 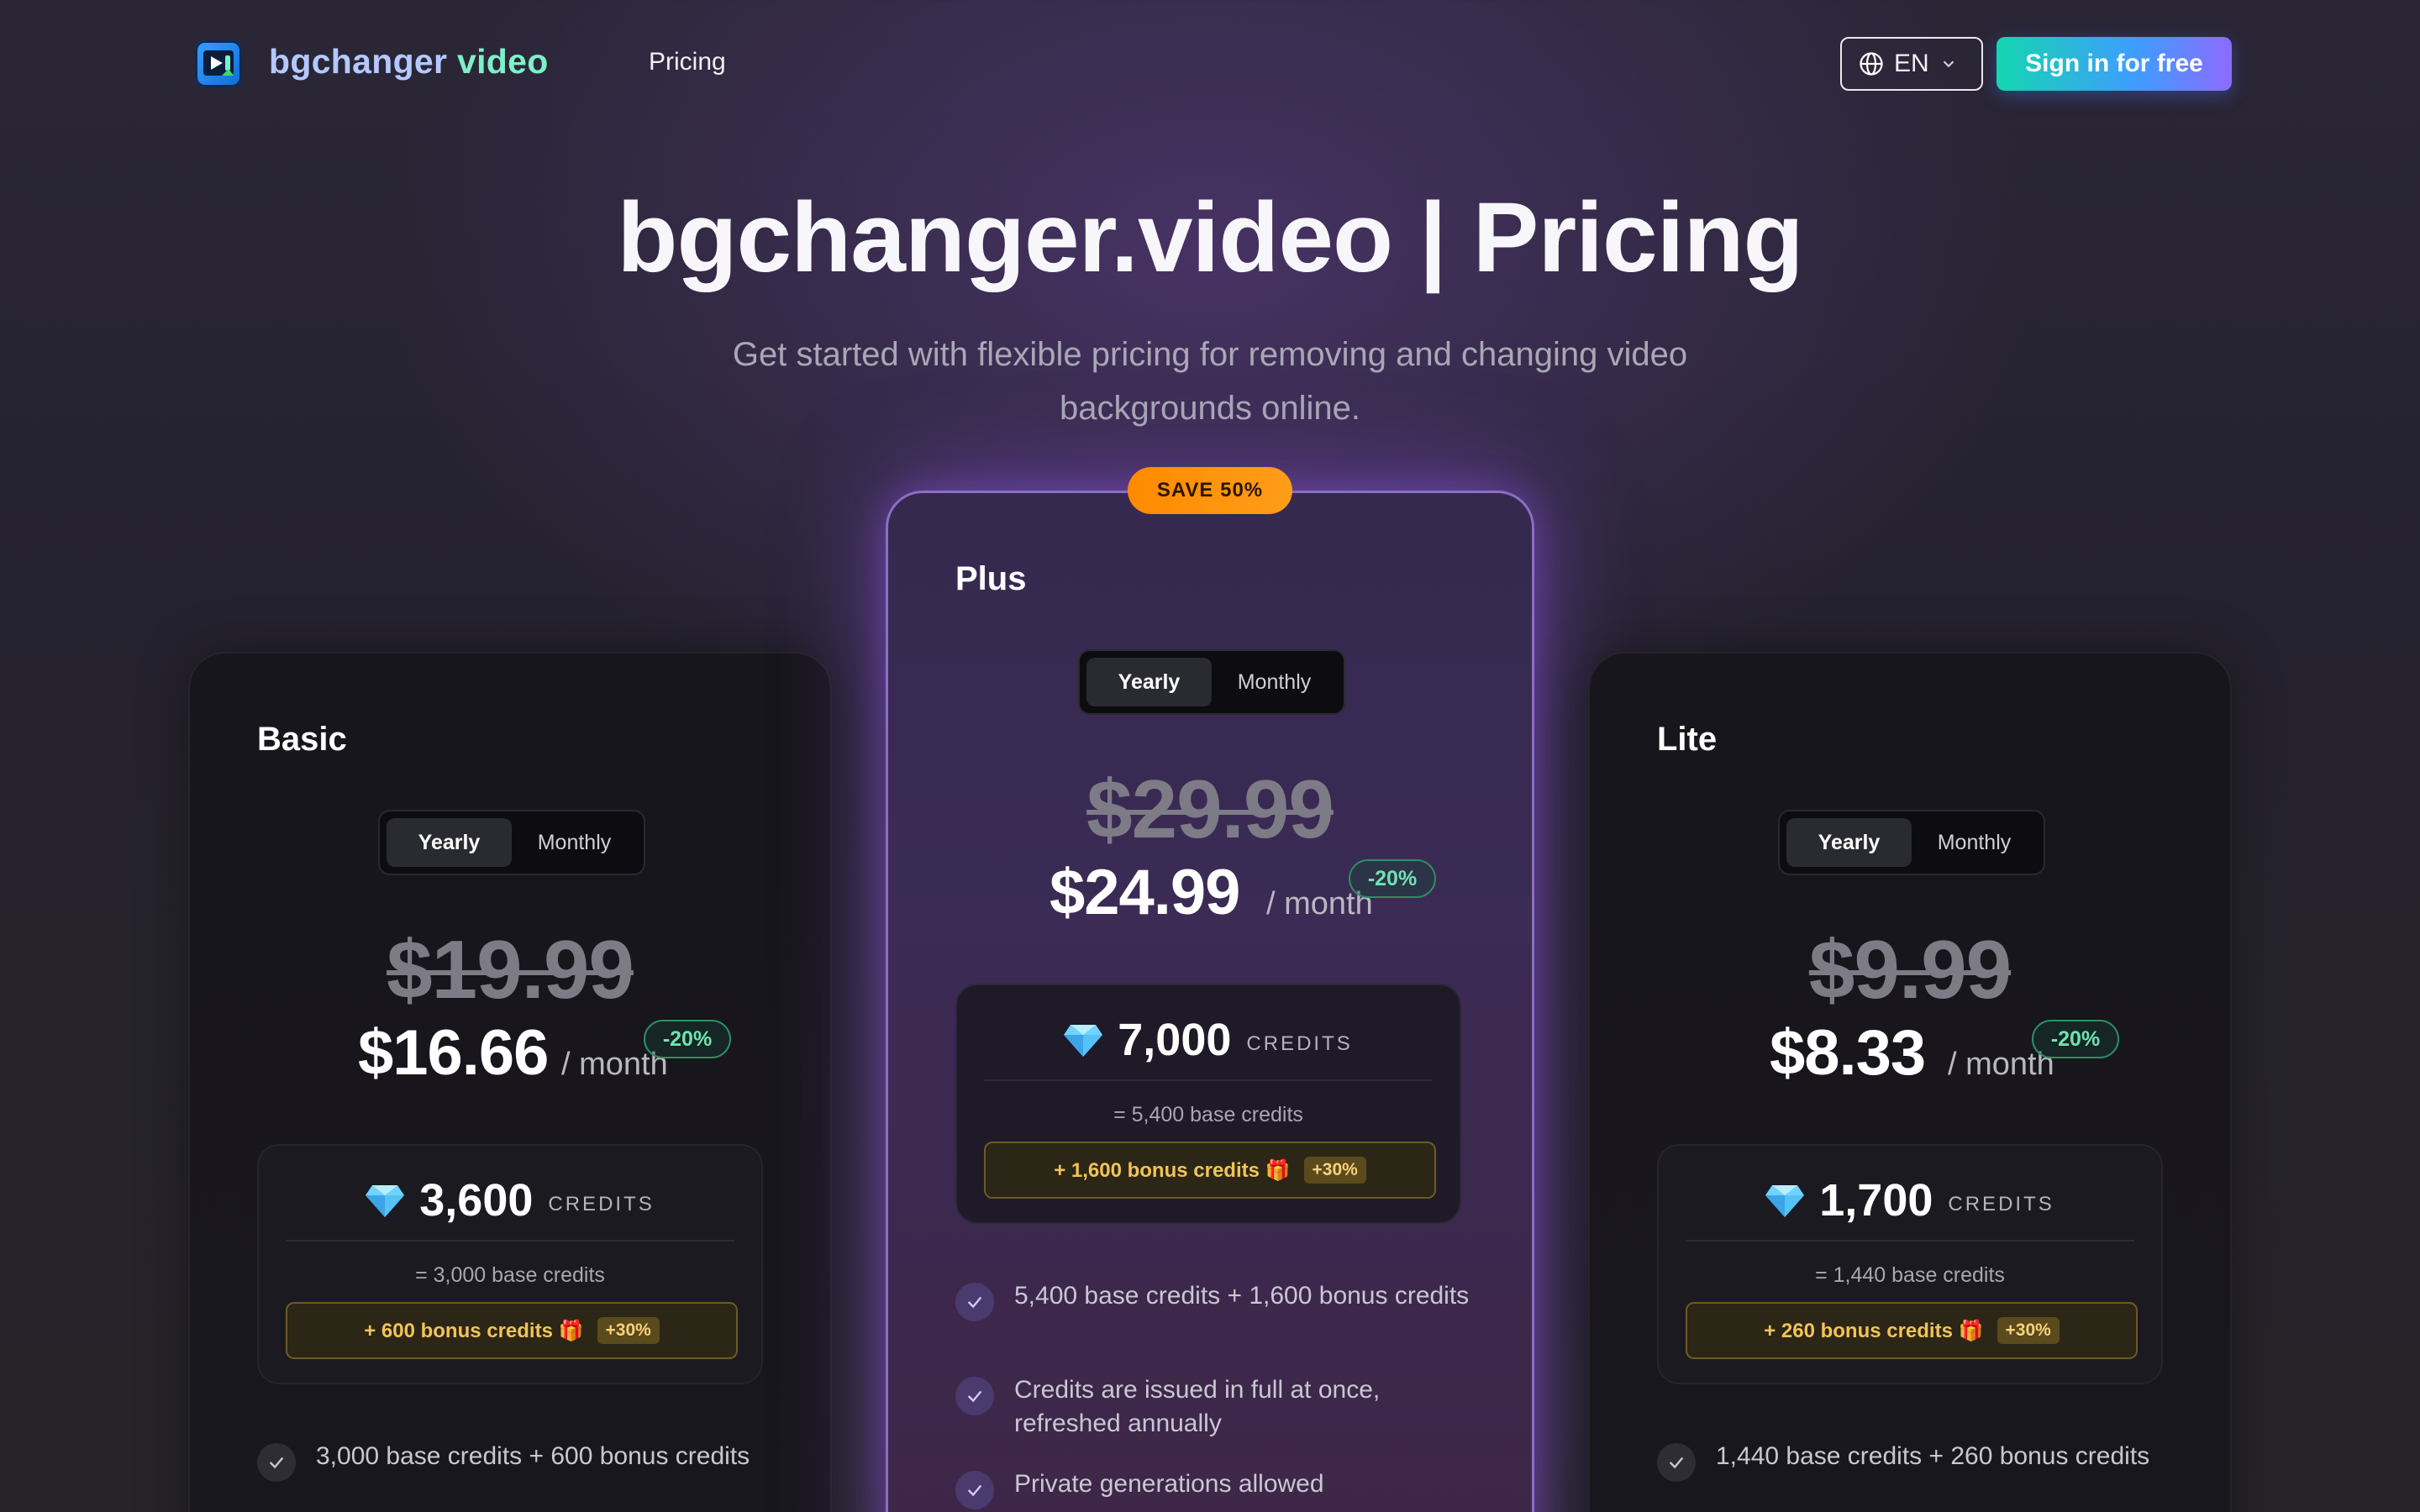 What do you see at coordinates (511, 969) in the screenshot?
I see `original-price: $19.99` at bounding box center [511, 969].